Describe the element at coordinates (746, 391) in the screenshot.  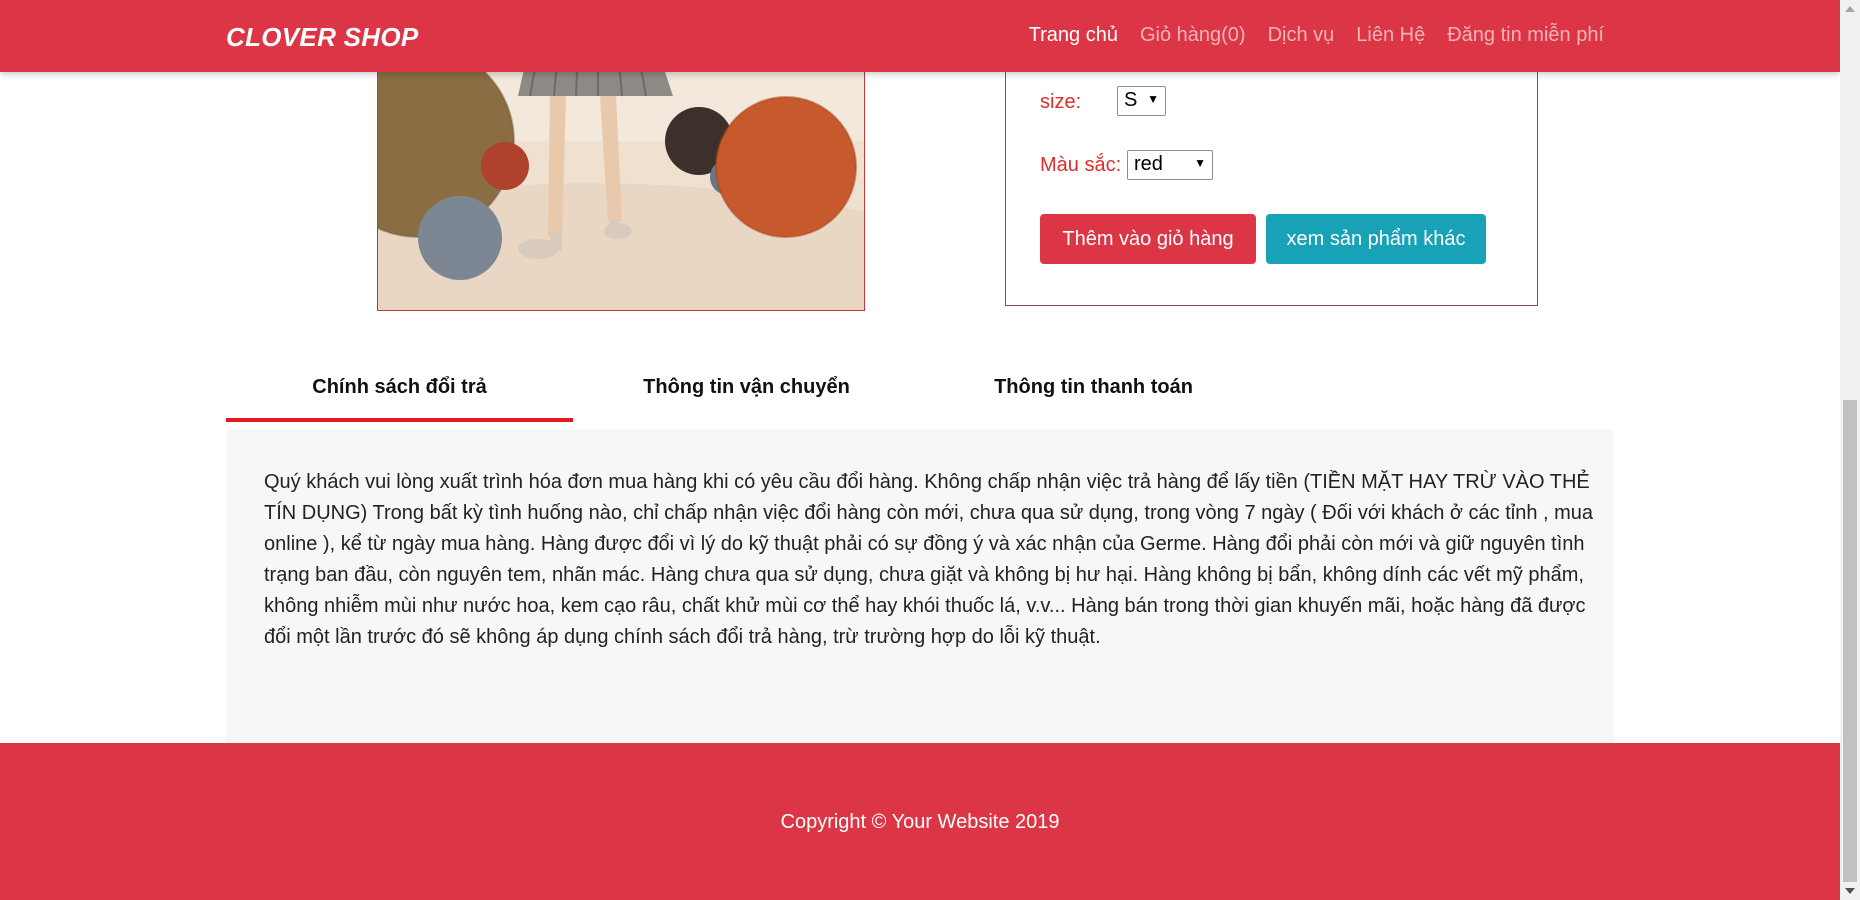
I see `tab-shipping-info: Thông tin vận chuyển` at that location.